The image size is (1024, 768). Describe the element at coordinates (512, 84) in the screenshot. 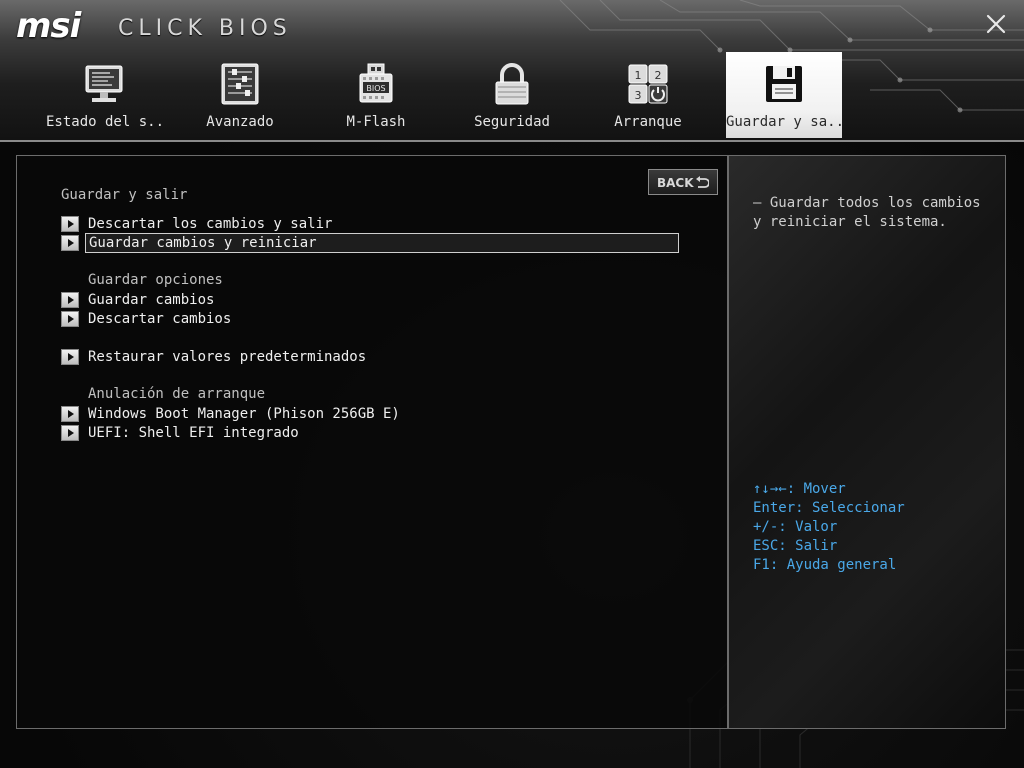

I see `lock-icon` at that location.